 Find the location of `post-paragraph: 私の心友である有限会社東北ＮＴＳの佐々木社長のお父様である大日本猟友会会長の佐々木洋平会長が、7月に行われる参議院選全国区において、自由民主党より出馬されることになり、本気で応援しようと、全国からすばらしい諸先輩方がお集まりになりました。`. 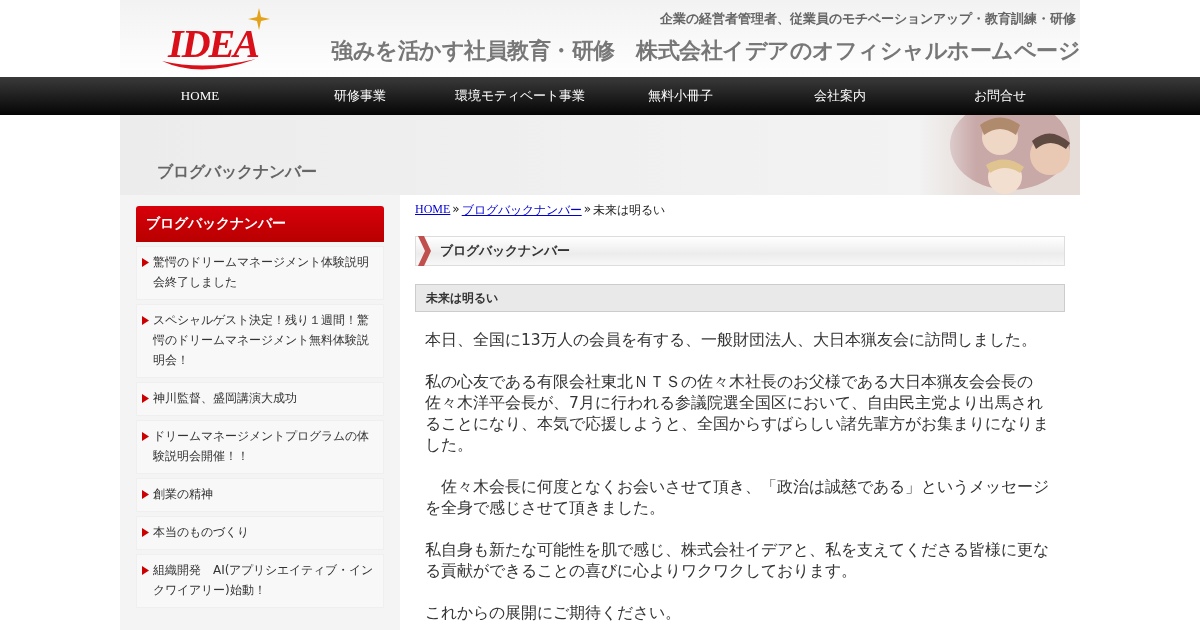

post-paragraph: 私の心友である有限会社東北ＮＴＳの佐々木社長のお父様である大日本猟友会会長の佐々木洋平会長が、7月に行われる参議院選全国区において、自由民主党より出馬されることになり、本気で応援しようと、全国からすばらしい諸先輩方がお集まりになりました。 is located at coordinates (737, 414).